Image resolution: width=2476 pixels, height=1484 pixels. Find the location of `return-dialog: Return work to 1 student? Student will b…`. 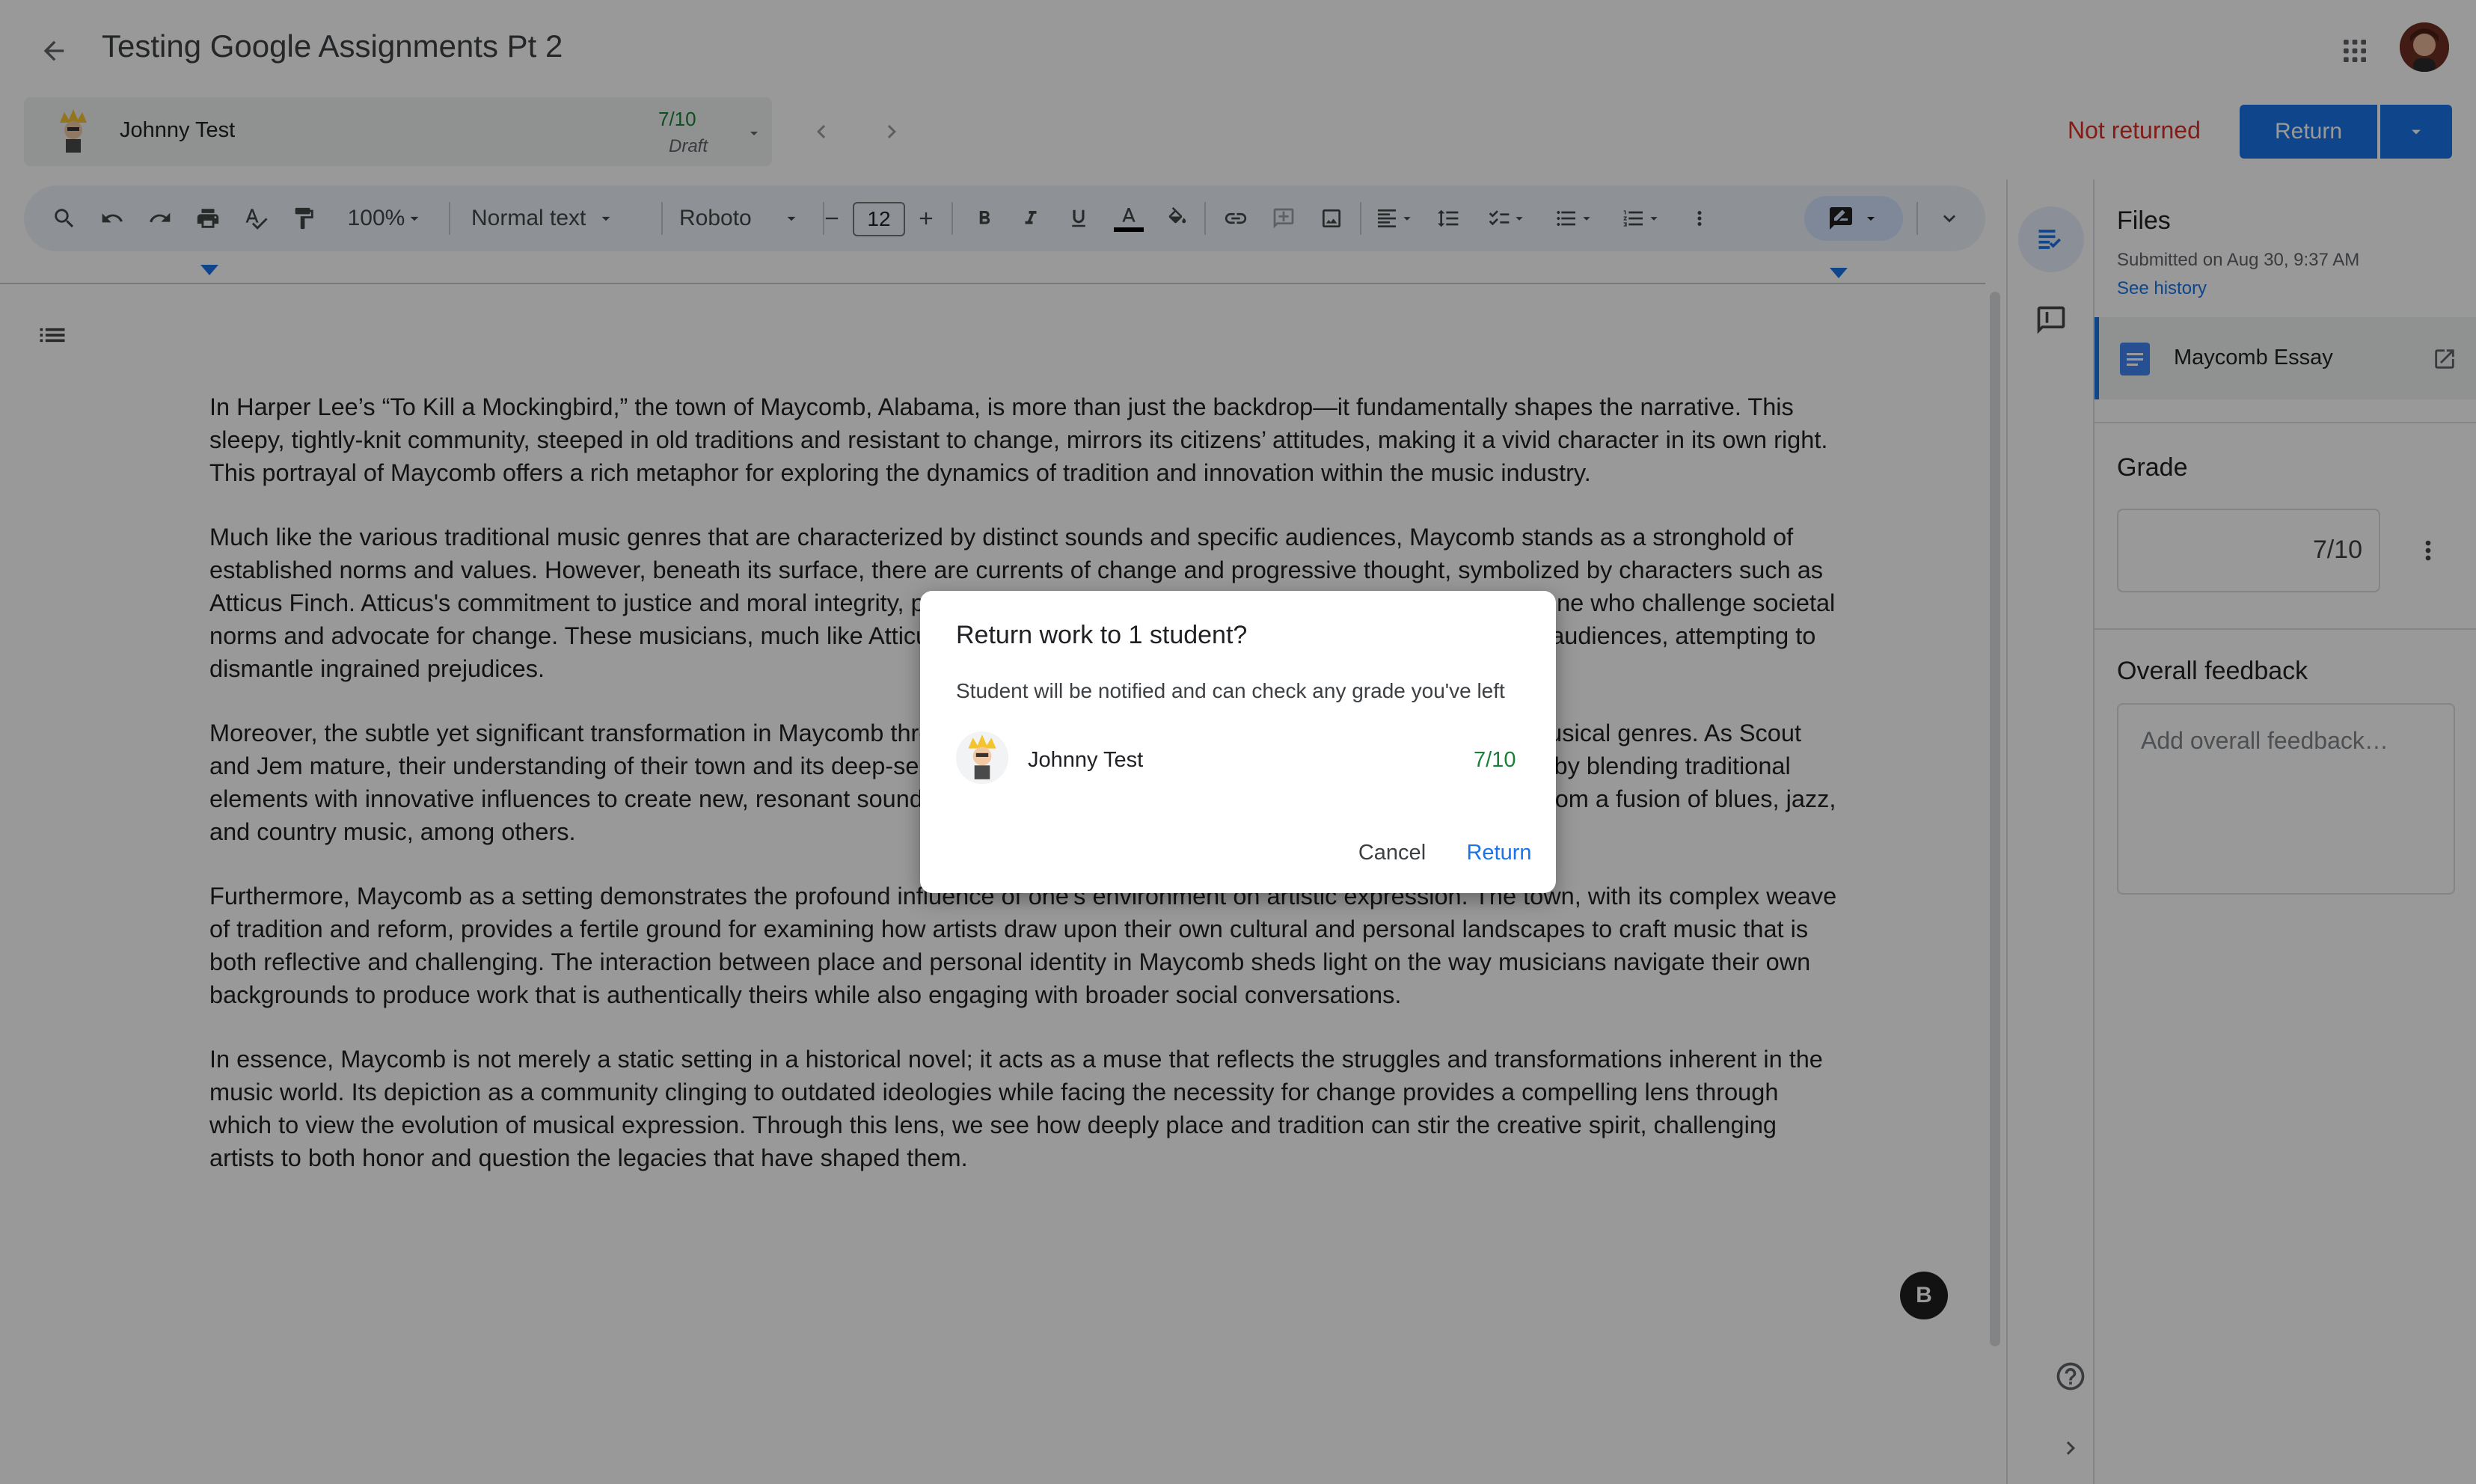

return-dialog: Return work to 1 student? Student will b… is located at coordinates (1238, 742).